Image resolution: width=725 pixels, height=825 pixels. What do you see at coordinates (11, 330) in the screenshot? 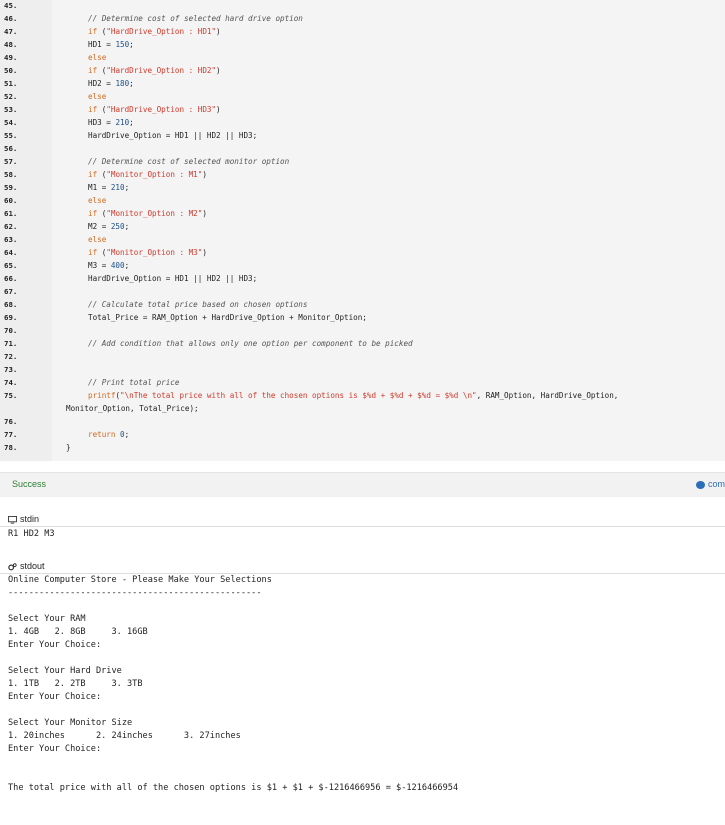
I see `line-number: 70.` at bounding box center [11, 330].